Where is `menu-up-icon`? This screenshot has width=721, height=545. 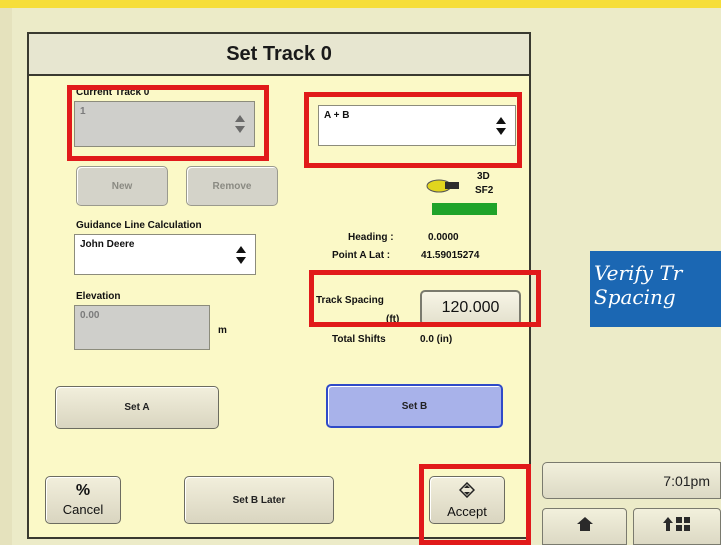 menu-up-icon is located at coordinates (677, 526).